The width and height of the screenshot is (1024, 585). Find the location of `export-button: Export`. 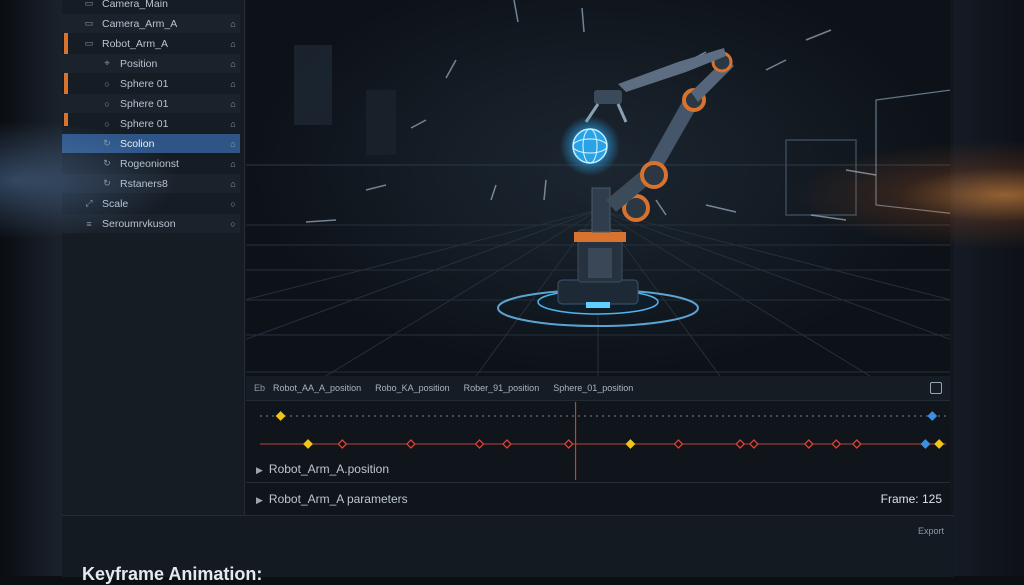

export-button: Export is located at coordinates (931, 531).